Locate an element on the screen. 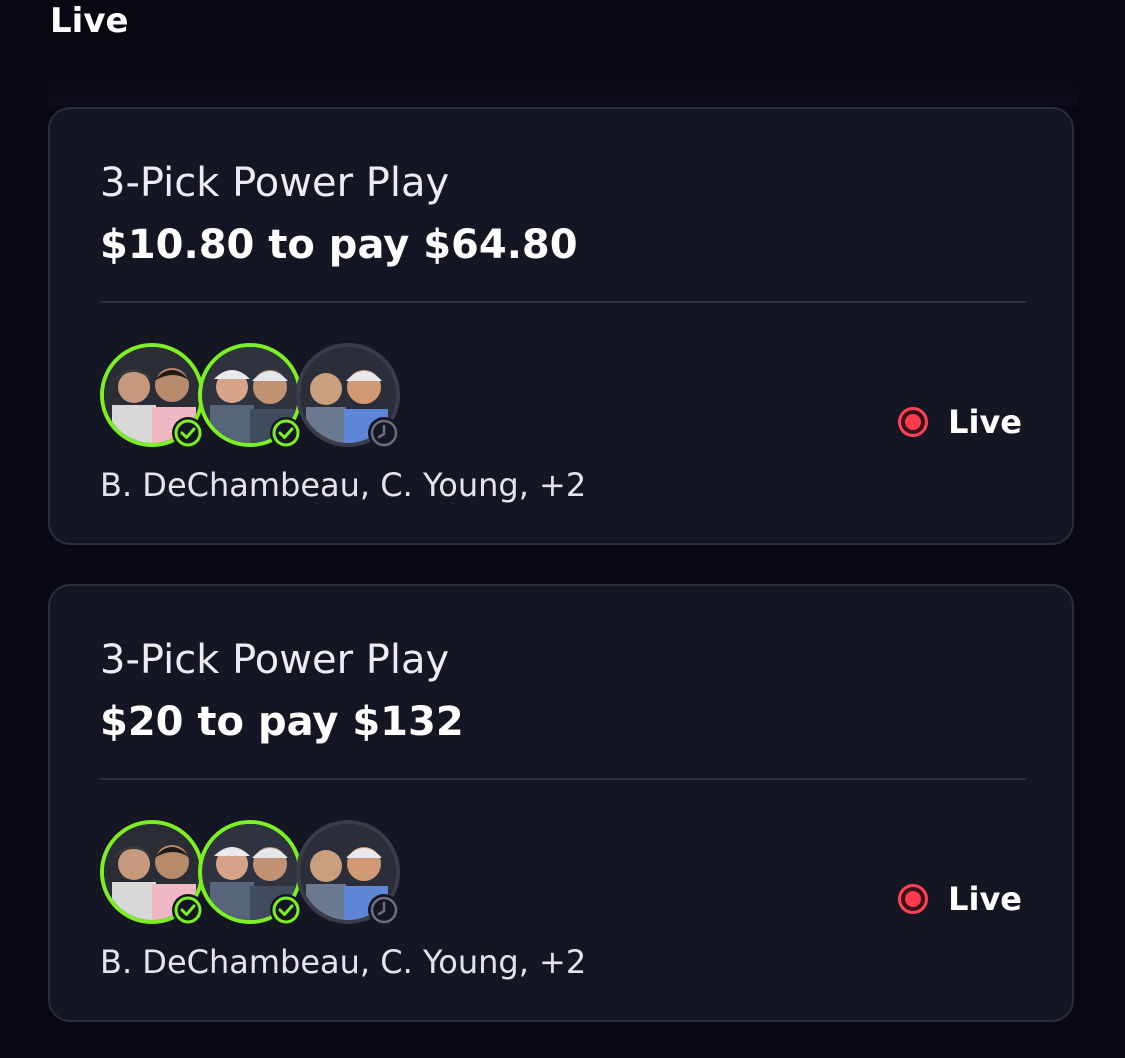 The width and height of the screenshot is (1125, 1058). entry-amount: $20 to pay $132 is located at coordinates (282, 722).